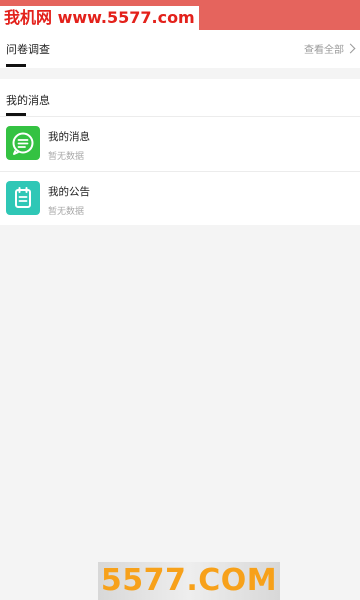  Describe the element at coordinates (324, 50) in the screenshot. I see `view-all-label: 查看全部` at that location.